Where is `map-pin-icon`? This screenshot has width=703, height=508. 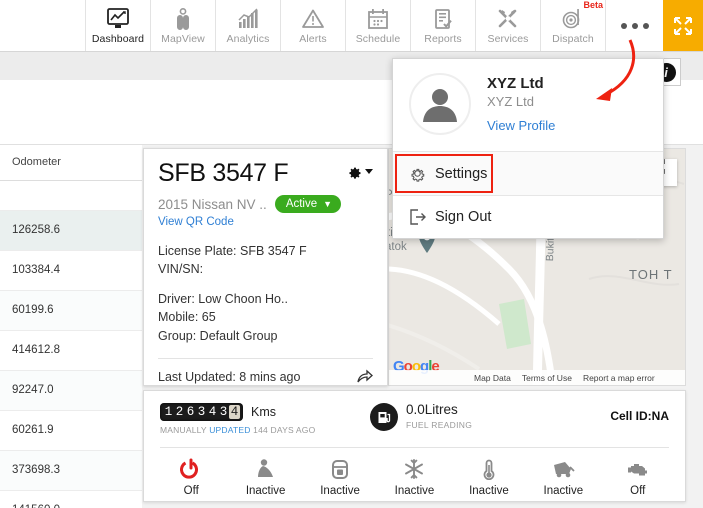
map-pin-icon is located at coordinates (183, 18).